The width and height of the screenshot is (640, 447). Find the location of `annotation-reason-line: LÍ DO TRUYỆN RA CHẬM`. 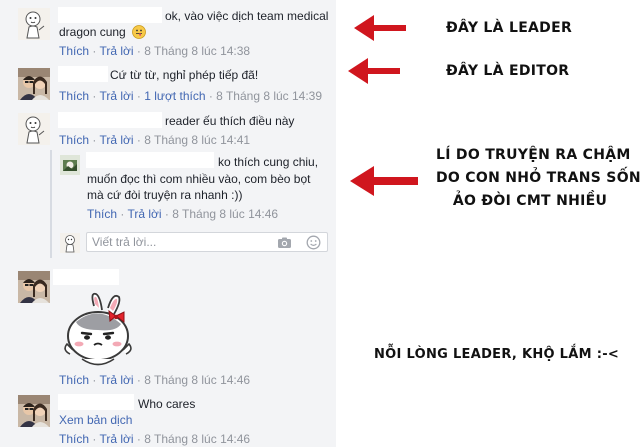

annotation-reason-line: LÍ DO TRUYỆN RA CHẬM is located at coordinates (533, 155).